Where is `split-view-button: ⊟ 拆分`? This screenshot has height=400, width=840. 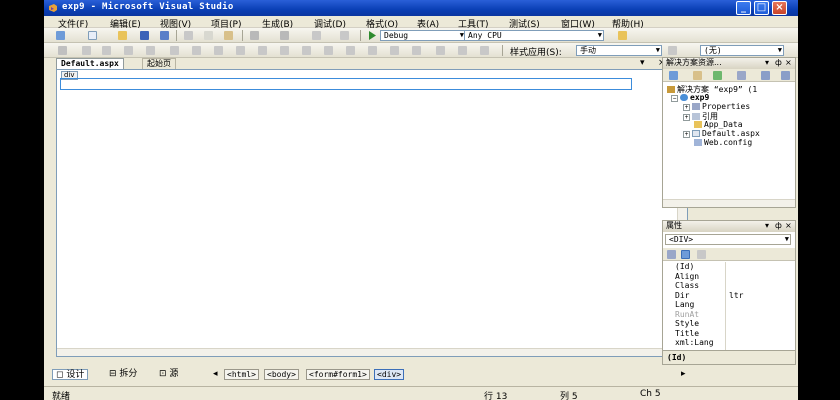 split-view-button: ⊟ 拆分 is located at coordinates (123, 374).